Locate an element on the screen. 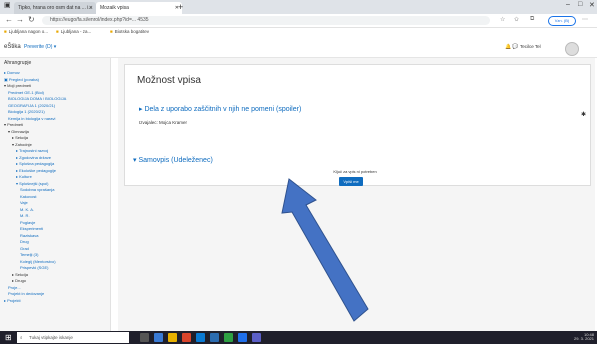 This screenshot has width=597, height=344. windows-start-icon: ⊞ is located at coordinates (8, 337).